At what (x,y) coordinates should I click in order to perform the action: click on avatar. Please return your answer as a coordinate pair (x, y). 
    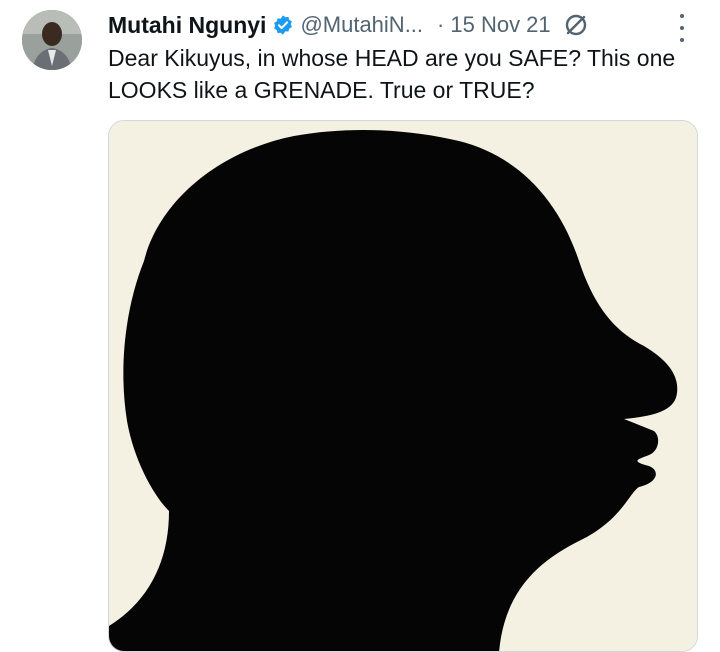
    Looking at the image, I should click on (52, 40).